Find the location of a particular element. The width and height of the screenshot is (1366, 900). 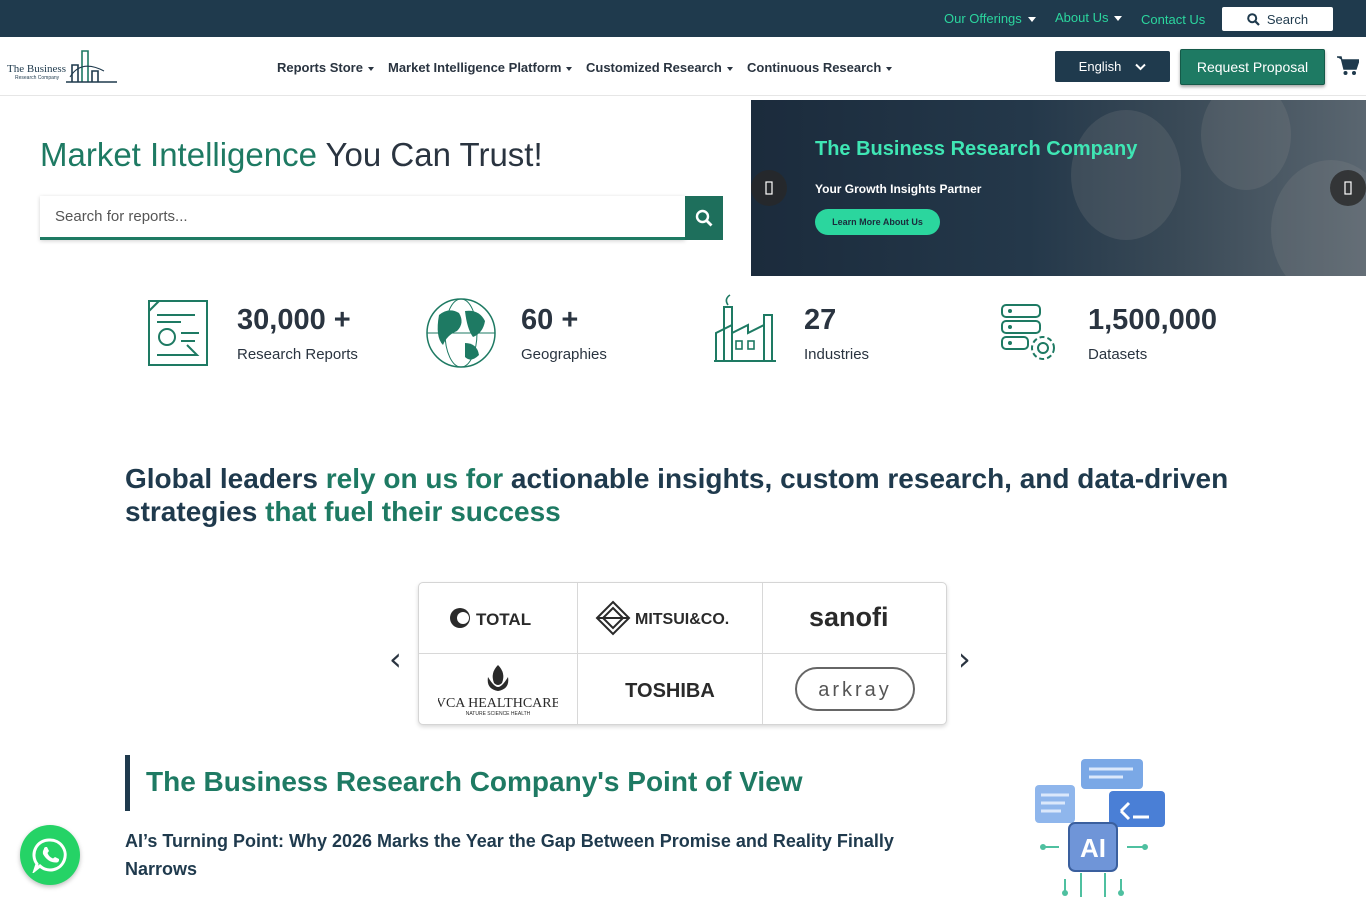

arrow-right-icon is located at coordinates (1348, 188).